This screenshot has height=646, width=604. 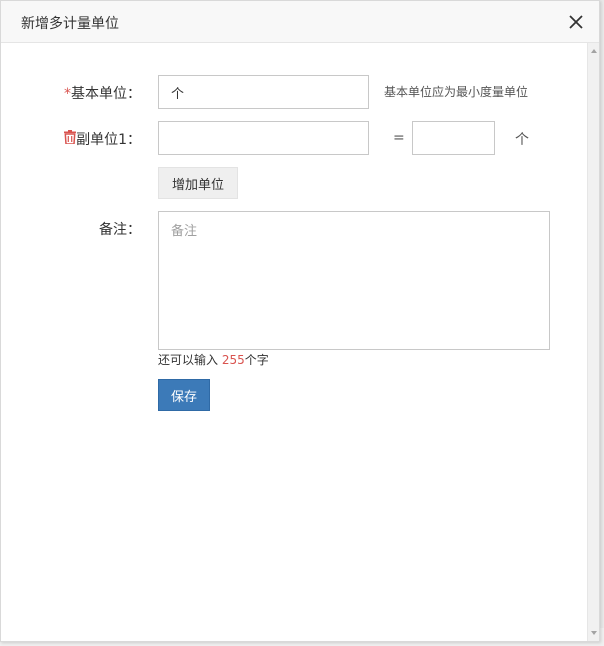 I want to click on scroll-up-arrow-icon, so click(x=594, y=51).